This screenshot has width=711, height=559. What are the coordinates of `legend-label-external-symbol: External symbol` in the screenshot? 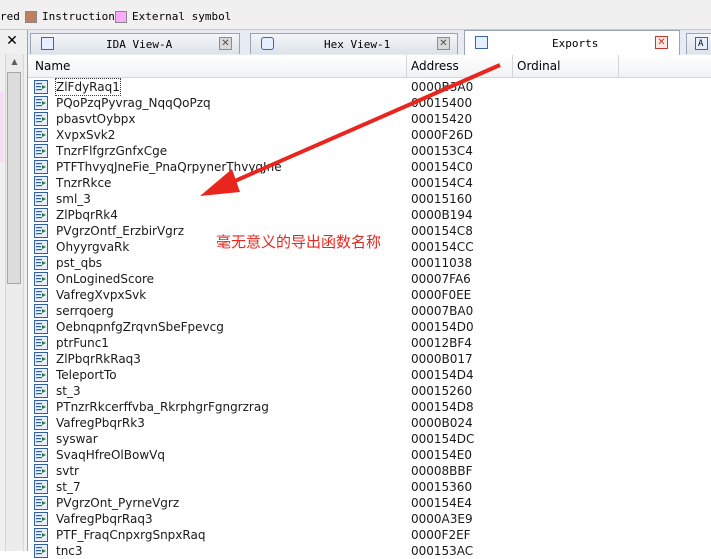 It's located at (182, 16).